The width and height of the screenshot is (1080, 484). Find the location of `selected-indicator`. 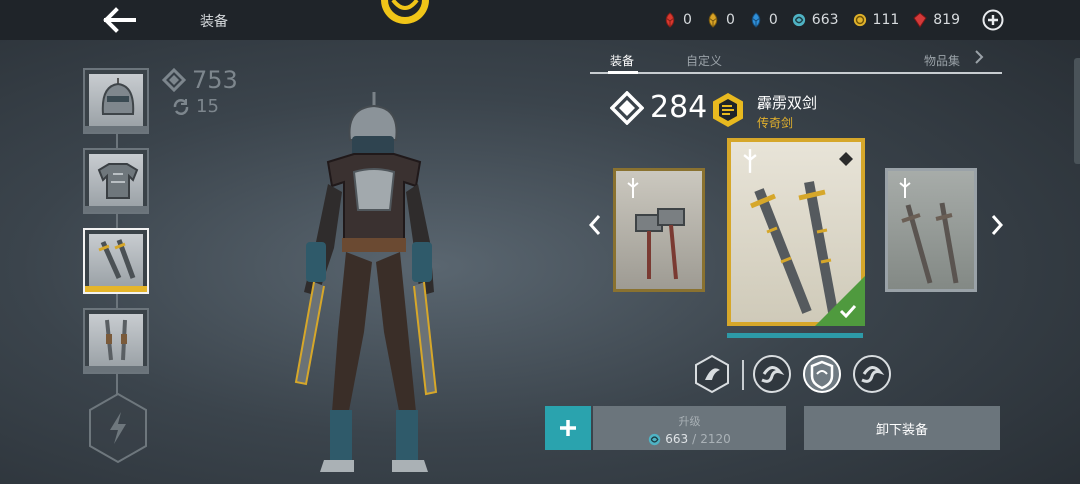

selected-indicator is located at coordinates (795, 335).